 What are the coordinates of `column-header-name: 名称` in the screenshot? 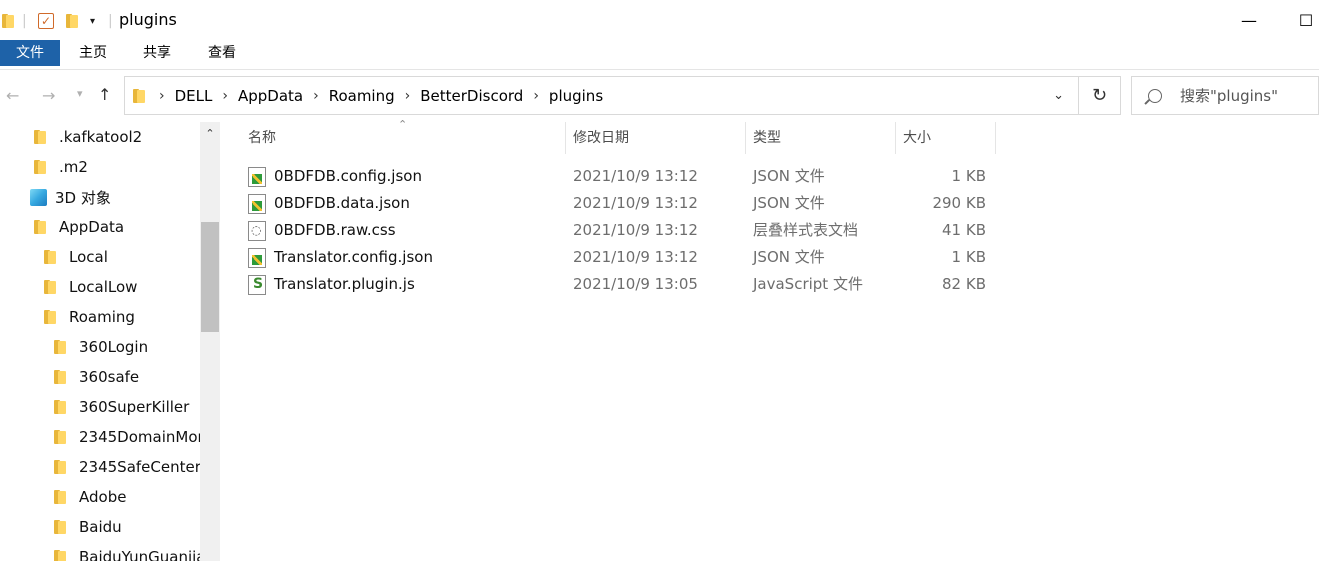 It's located at (262, 138).